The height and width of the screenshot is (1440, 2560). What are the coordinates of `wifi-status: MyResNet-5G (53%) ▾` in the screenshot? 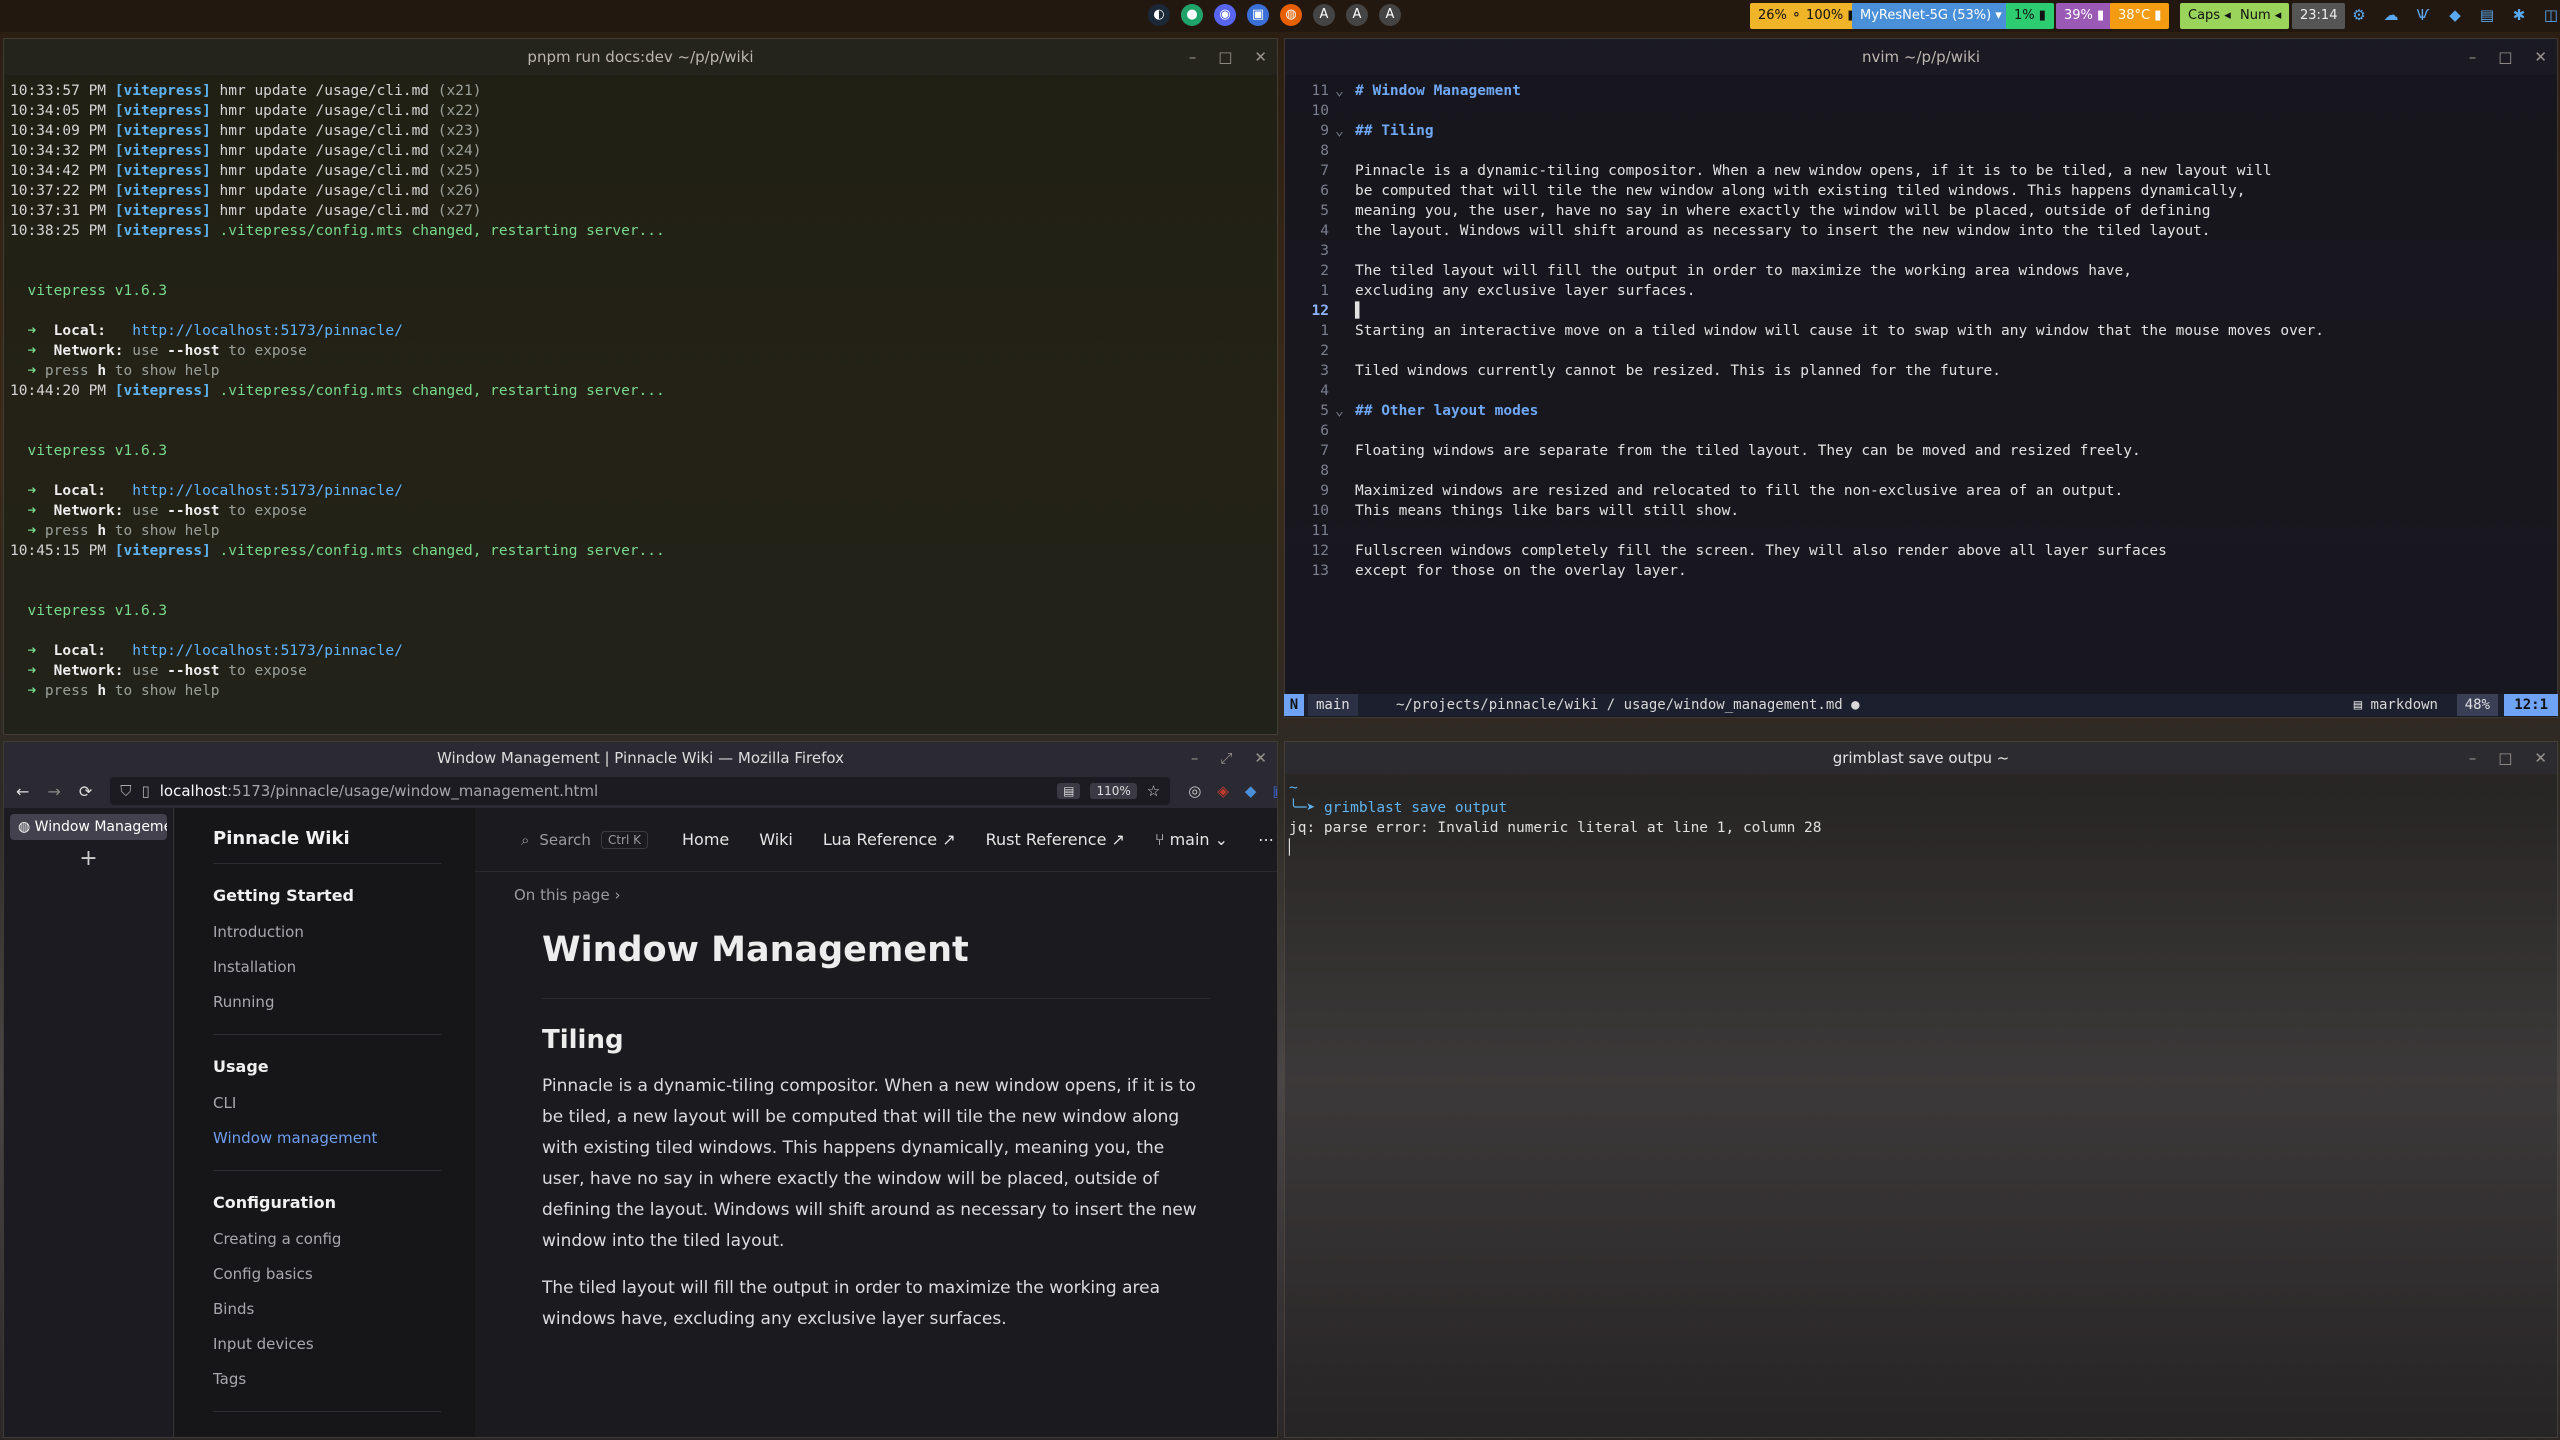 It's located at (1931, 16).